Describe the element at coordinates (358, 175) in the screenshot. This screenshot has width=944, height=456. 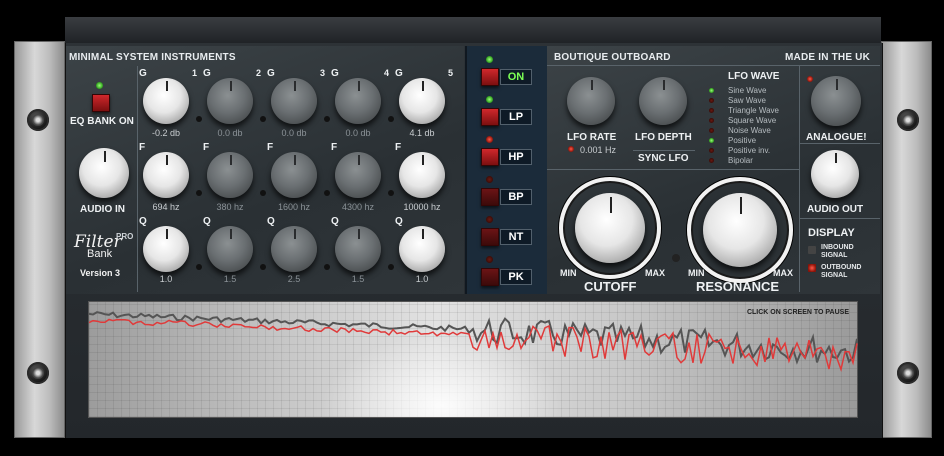
I see `band-4-f-knob` at that location.